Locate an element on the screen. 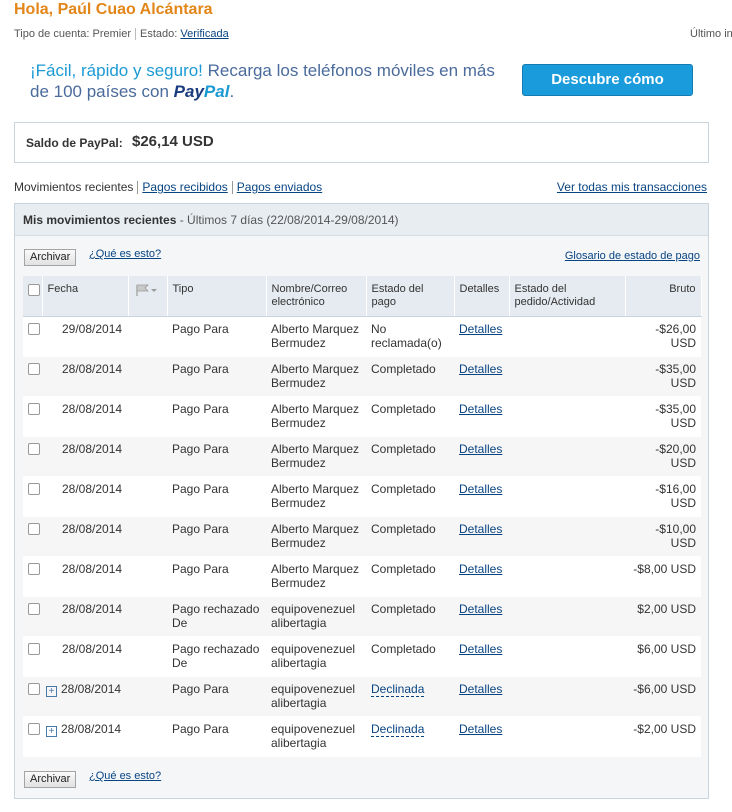  archive-button-bottom: Archivar is located at coordinates (50, 779).